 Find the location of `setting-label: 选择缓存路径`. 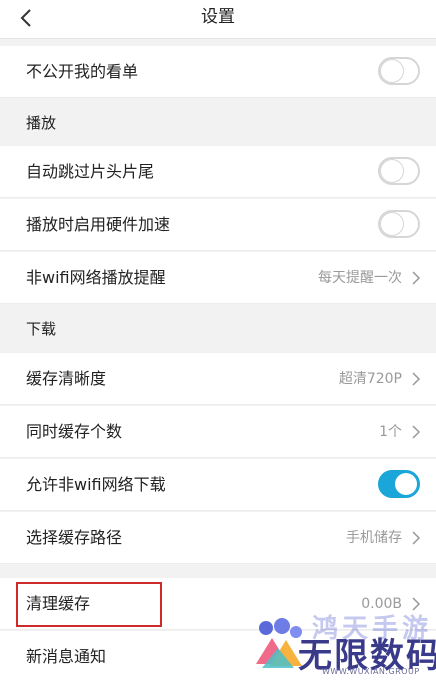

setting-label: 选择缓存路径 is located at coordinates (74, 537).